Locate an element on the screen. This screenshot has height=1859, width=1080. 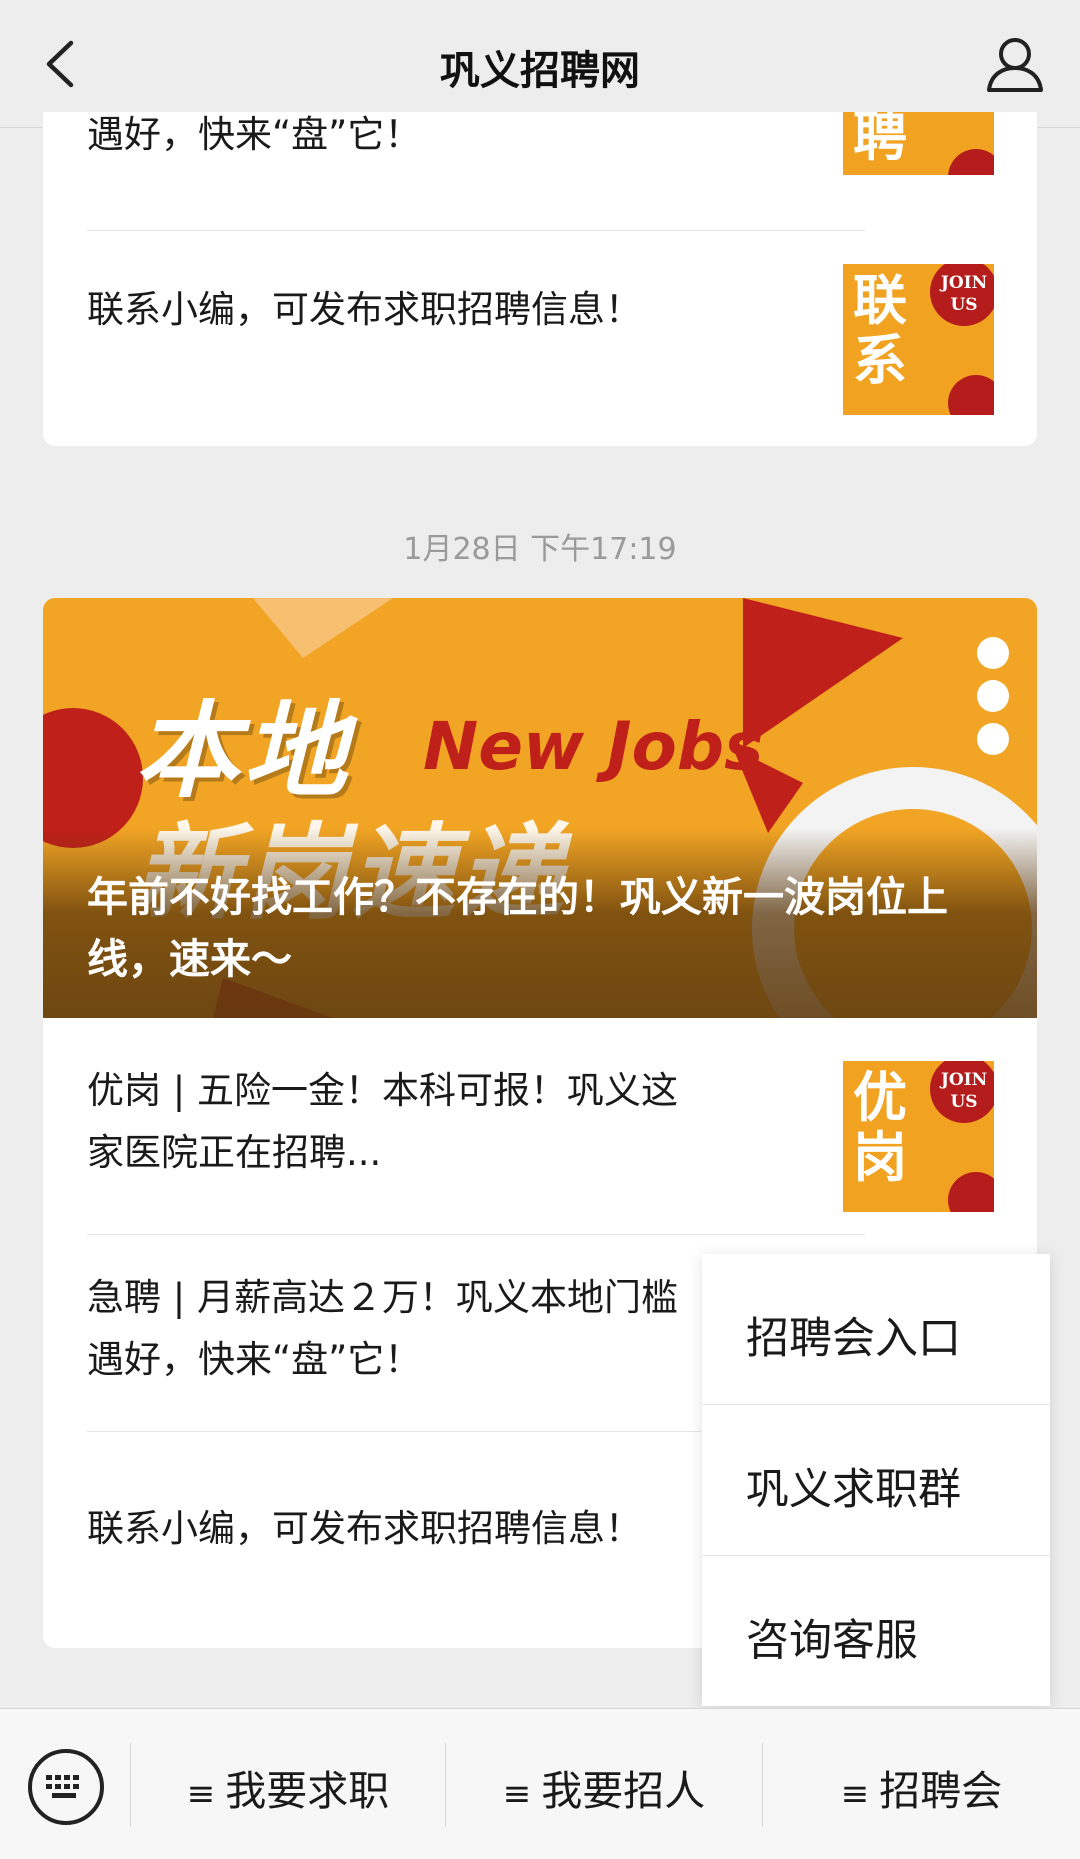
page-title: 巩义招聘网 is located at coordinates (540, 71).